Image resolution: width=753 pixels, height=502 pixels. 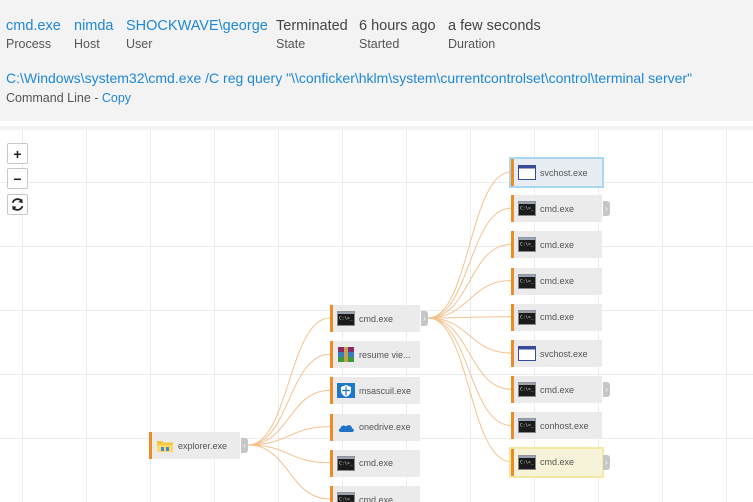 I want to click on process-node-level1: C:\>_ cmd.exe ›, so click(x=379, y=318).